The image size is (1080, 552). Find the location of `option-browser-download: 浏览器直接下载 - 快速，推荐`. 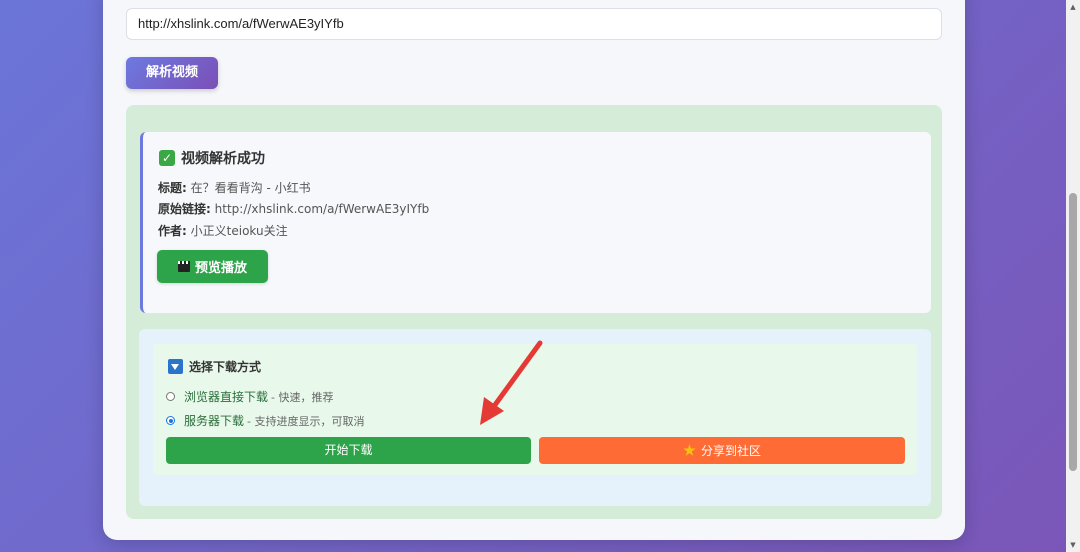

option-browser-download: 浏览器直接下载 - 快速，推荐 is located at coordinates (249, 396).